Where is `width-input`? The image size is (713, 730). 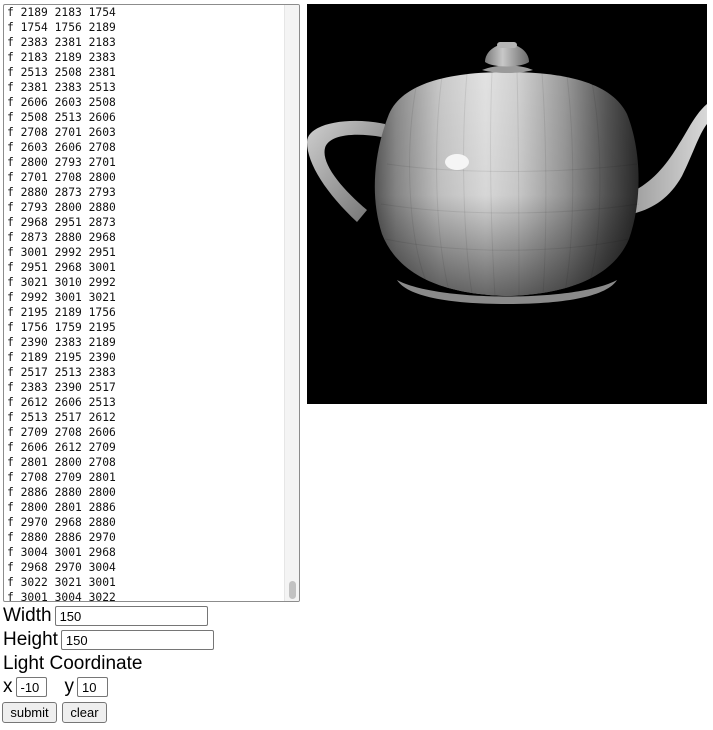 width-input is located at coordinates (131, 616).